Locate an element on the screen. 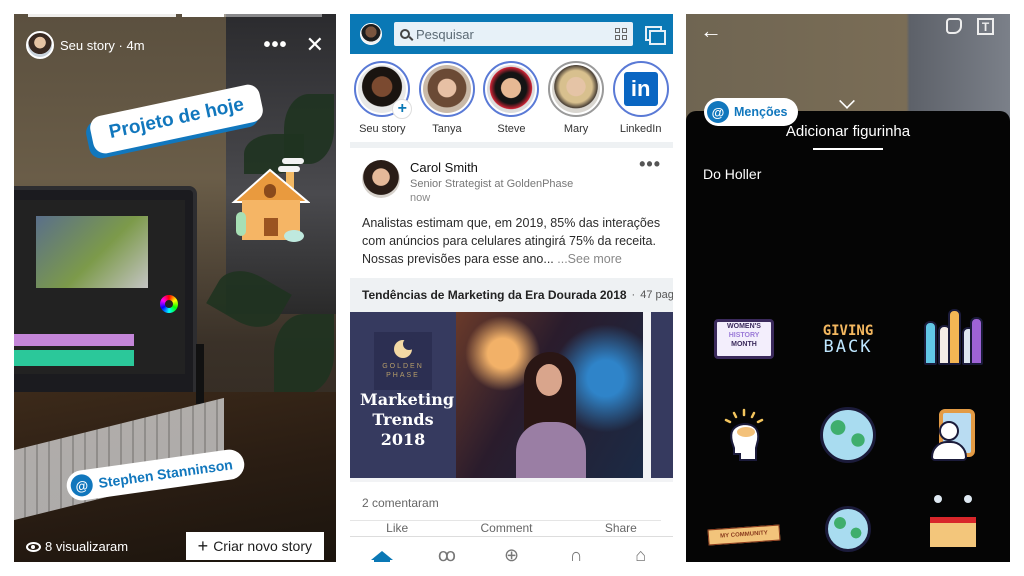  story-item-tanya: Tanya is located at coordinates (447, 98).